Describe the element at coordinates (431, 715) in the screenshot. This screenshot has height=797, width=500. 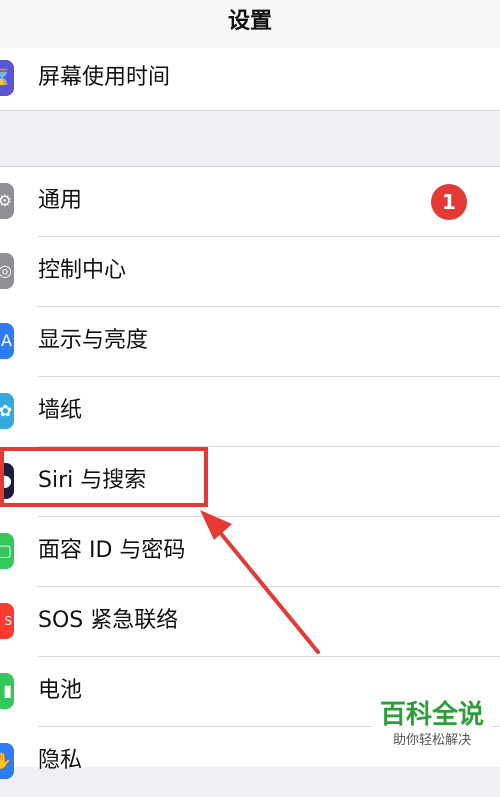
I see `watermark-logo: 百科全说` at that location.